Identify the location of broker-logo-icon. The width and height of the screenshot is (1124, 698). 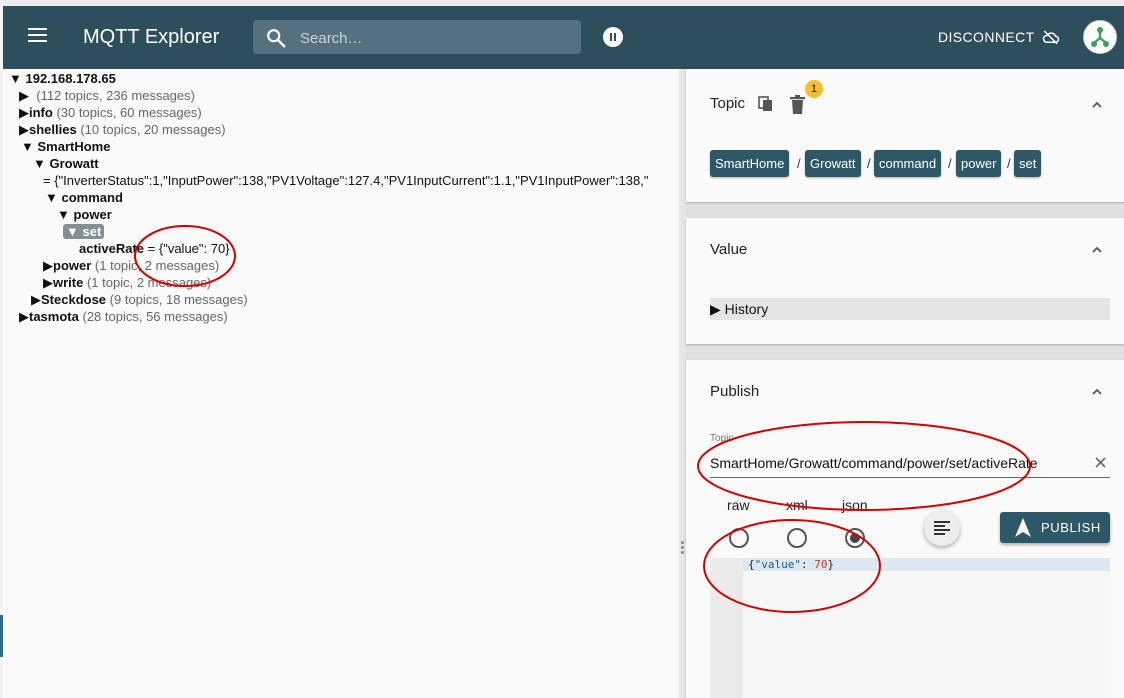
(1100, 37).